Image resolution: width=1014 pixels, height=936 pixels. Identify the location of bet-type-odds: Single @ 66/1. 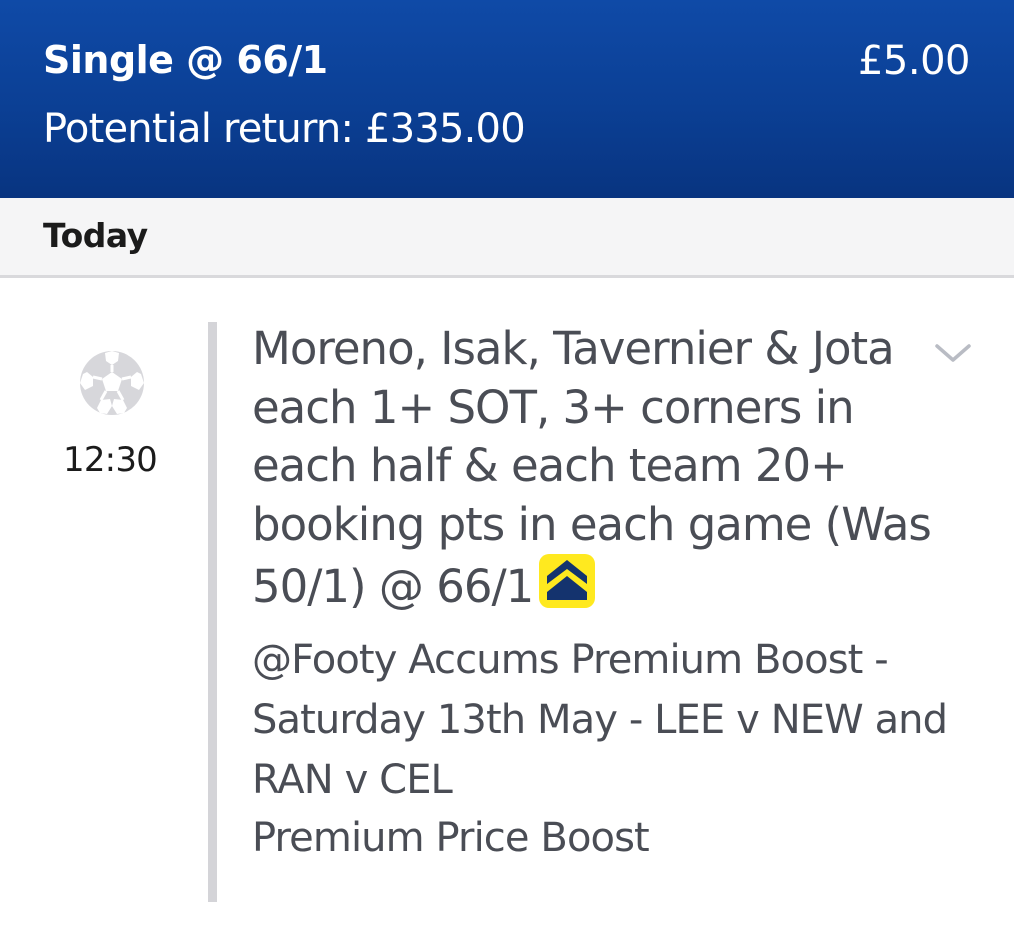
(185, 60).